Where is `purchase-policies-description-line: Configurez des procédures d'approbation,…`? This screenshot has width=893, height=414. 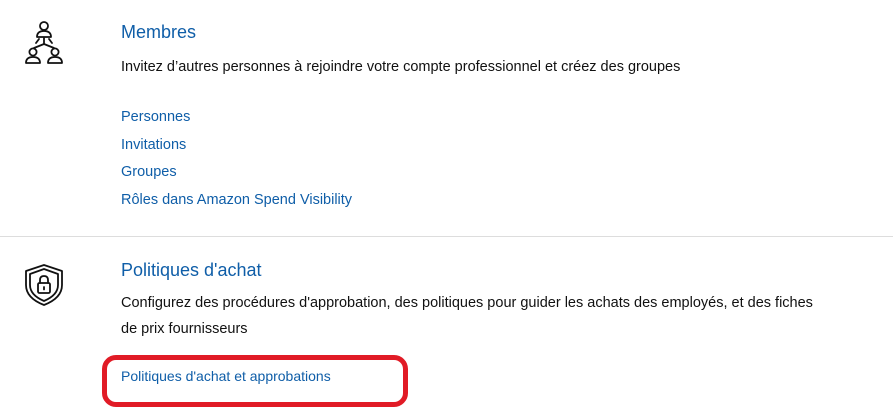 purchase-policies-description-line: Configurez des procédures d'approbation,… is located at coordinates (467, 303).